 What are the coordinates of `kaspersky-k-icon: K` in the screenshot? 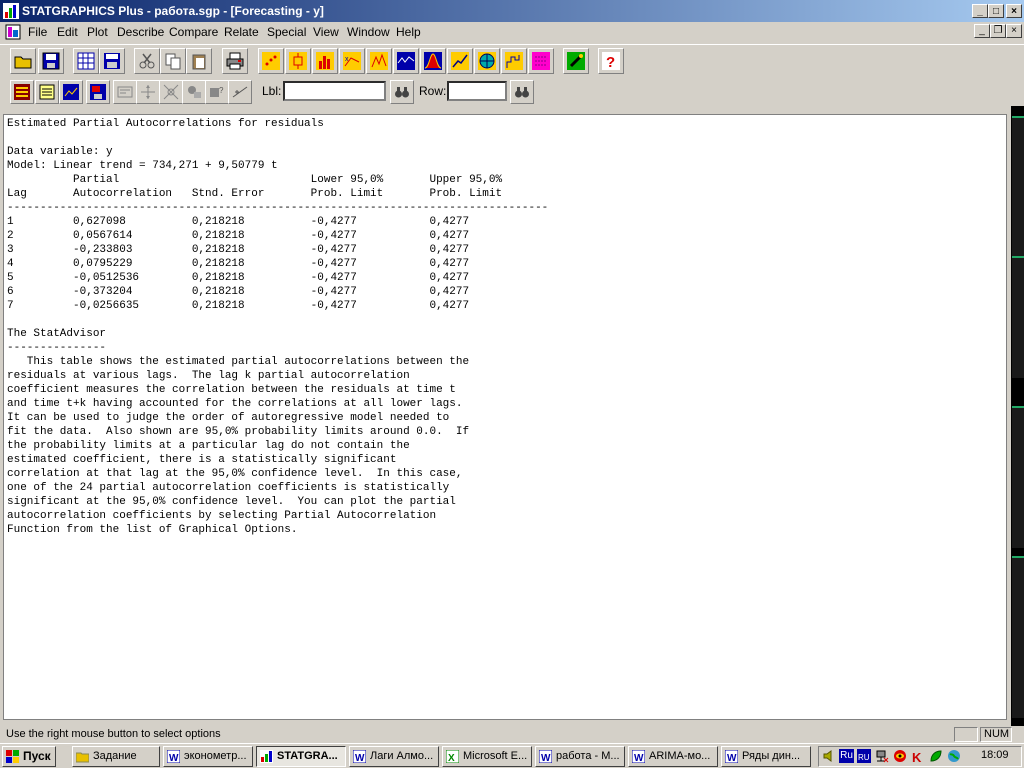 It's located at (918, 756).